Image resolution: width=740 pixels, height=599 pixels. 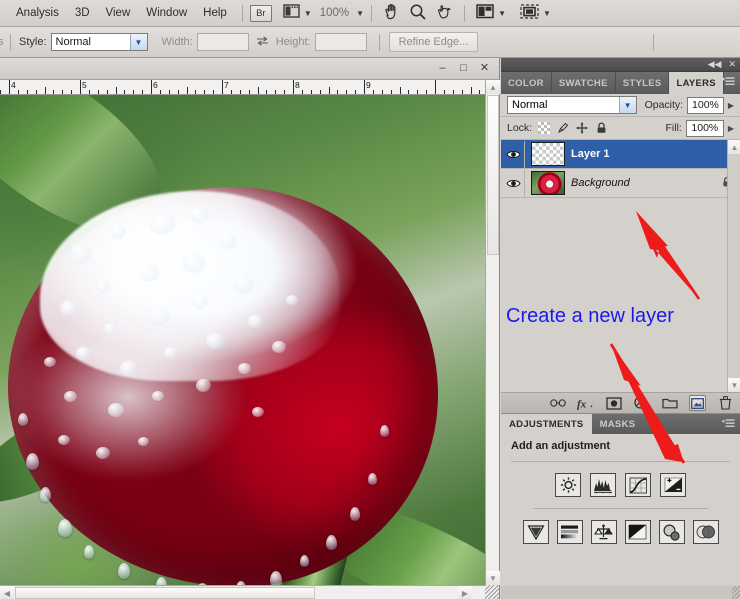 I want to click on layer-style-button: fx, so click(x=585, y=403).